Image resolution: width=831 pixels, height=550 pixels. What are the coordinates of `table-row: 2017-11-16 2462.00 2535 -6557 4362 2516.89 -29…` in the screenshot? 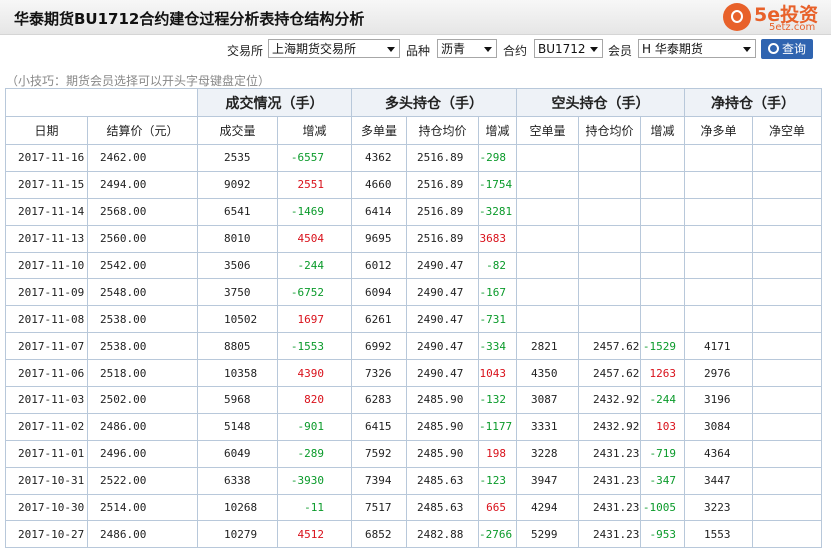 It's located at (413, 158).